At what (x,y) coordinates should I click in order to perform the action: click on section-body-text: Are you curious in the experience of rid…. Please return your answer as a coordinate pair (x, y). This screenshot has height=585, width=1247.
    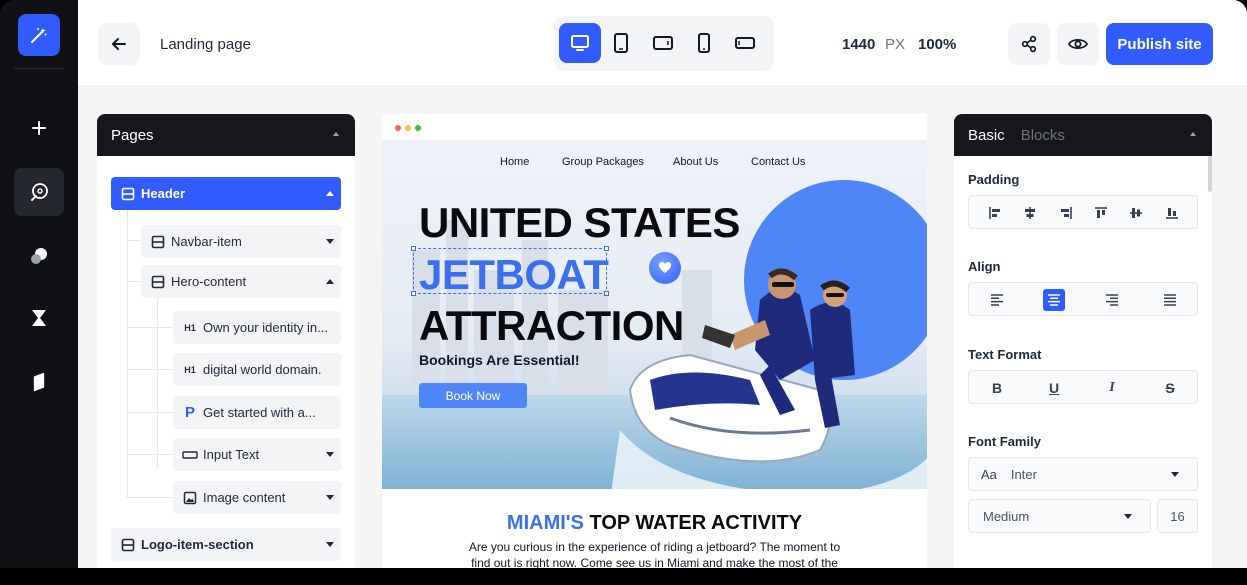
    Looking at the image, I should click on (654, 553).